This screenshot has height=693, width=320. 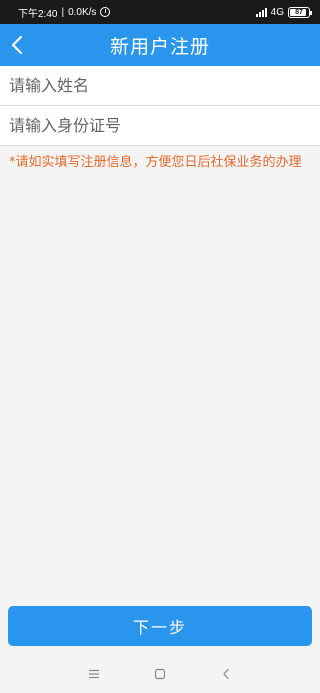 I want to click on back-icon, so click(x=226, y=674).